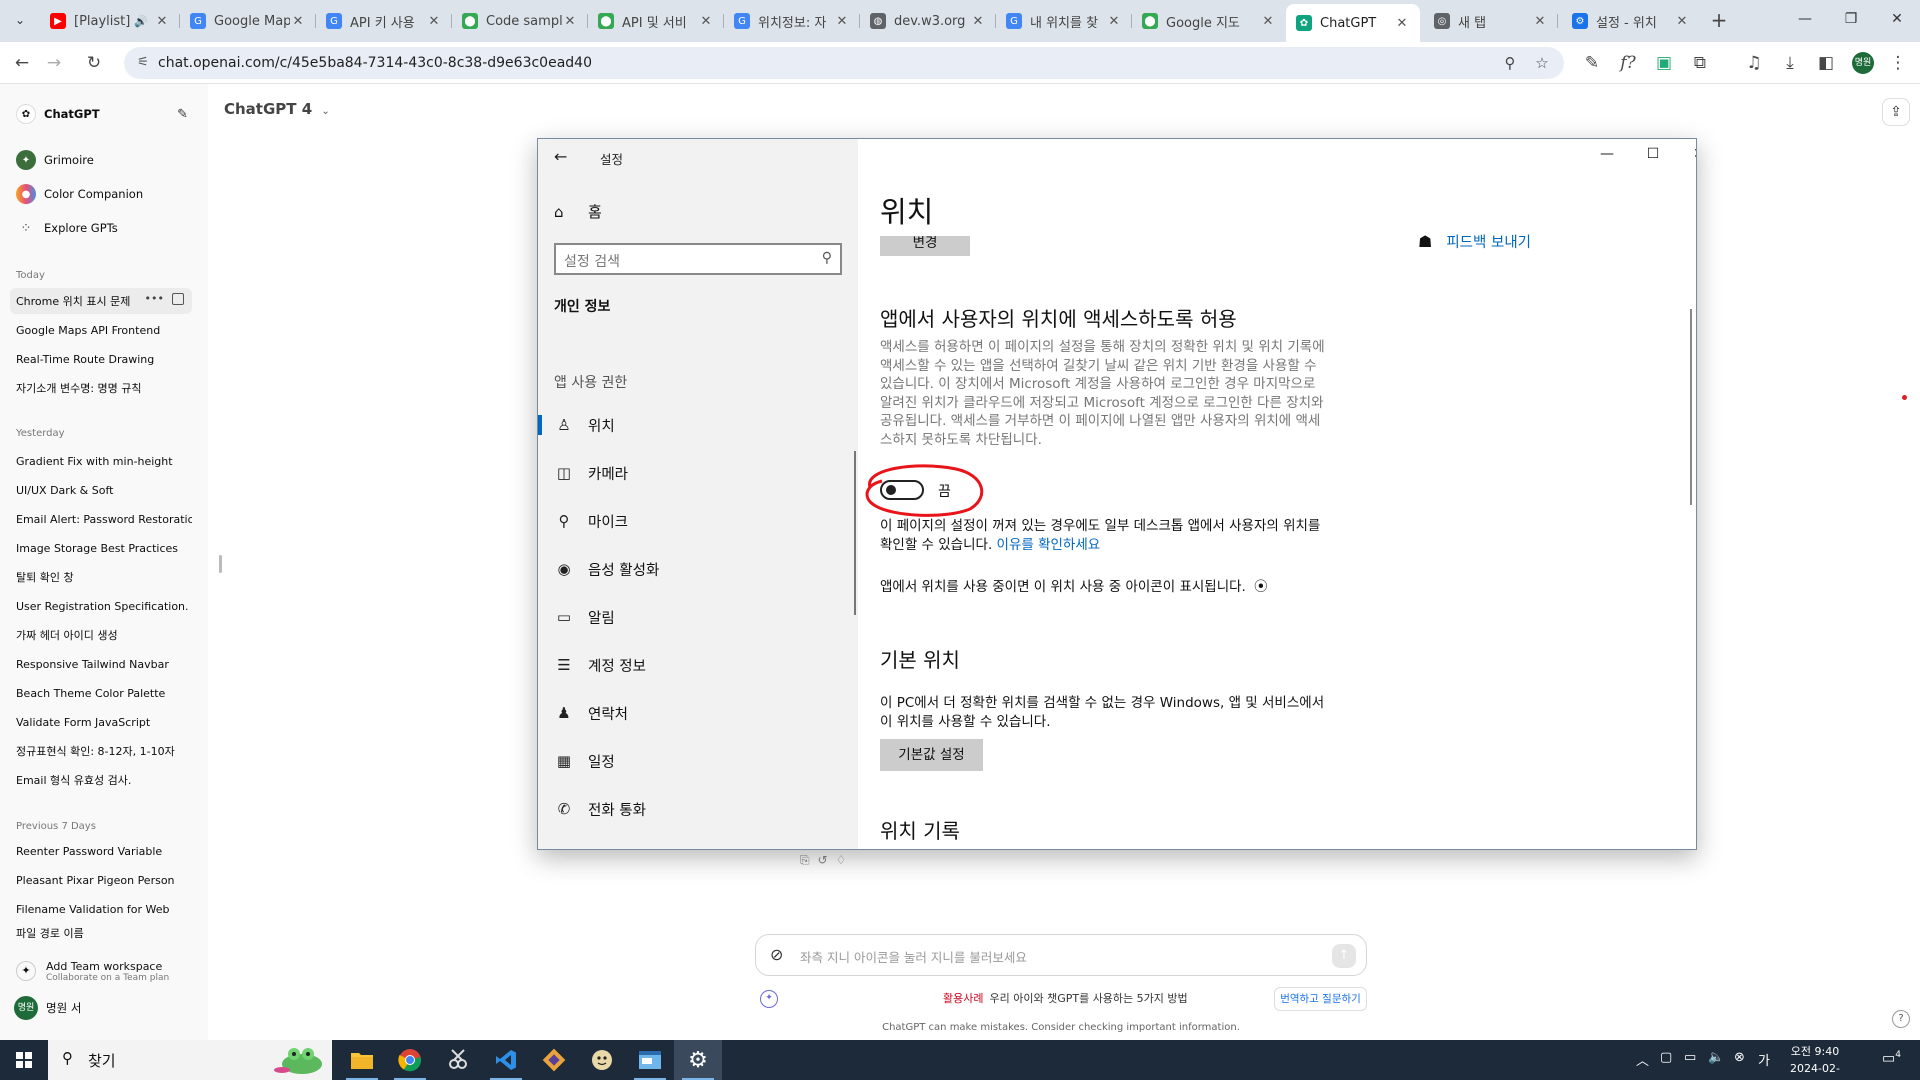 Image resolution: width=1920 pixels, height=1080 pixels. Describe the element at coordinates (110, 21) in the screenshot. I see `browser-tab: ▶ [Playlist] 🔊 ✕` at that location.